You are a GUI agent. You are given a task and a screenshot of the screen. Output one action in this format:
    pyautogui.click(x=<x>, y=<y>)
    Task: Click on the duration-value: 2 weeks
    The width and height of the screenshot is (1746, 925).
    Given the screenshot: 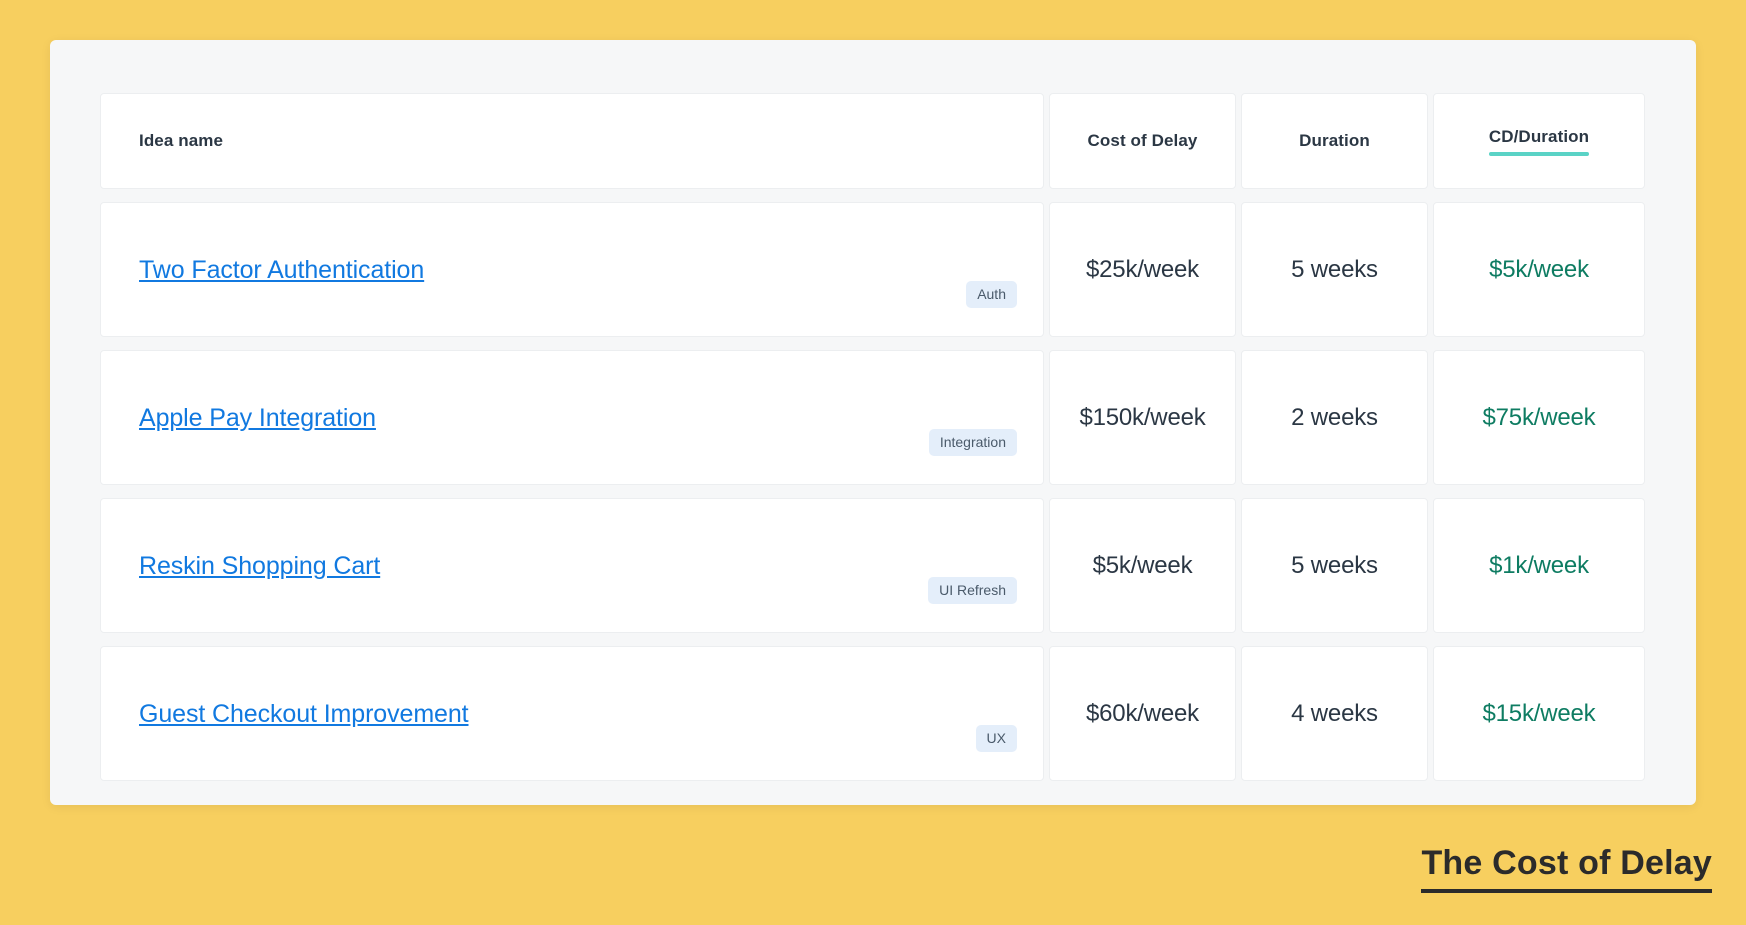 What is the action you would take?
    pyautogui.click(x=1334, y=417)
    